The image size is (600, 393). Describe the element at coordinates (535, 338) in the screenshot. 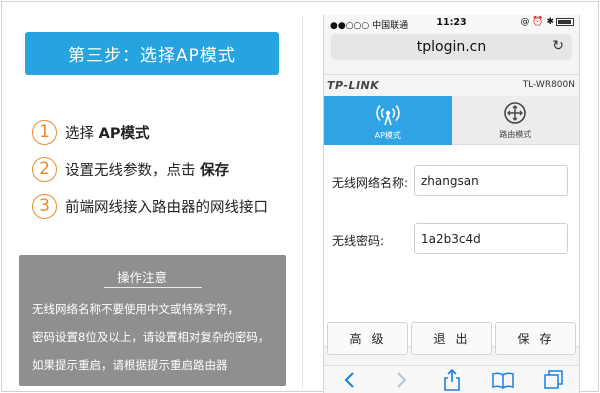

I see `save-button: 保存` at that location.